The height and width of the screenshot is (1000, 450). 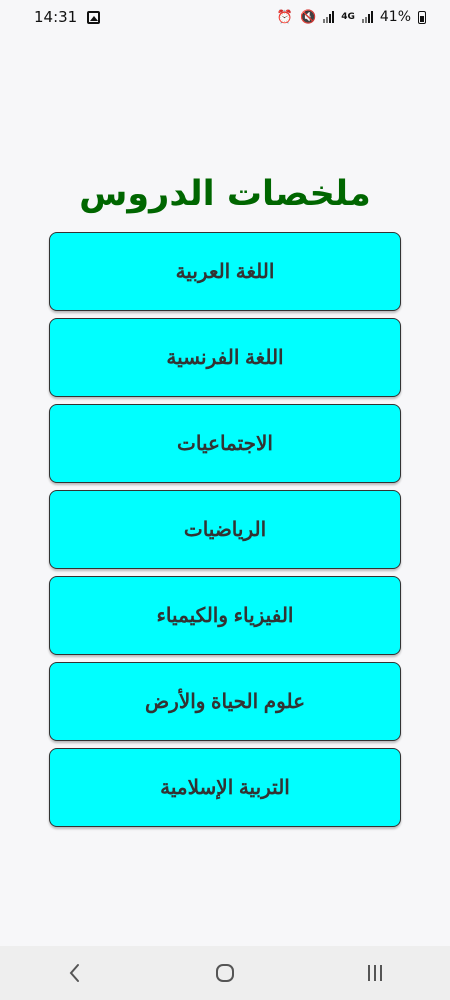 I want to click on recent-apps-icon, so click(x=375, y=973).